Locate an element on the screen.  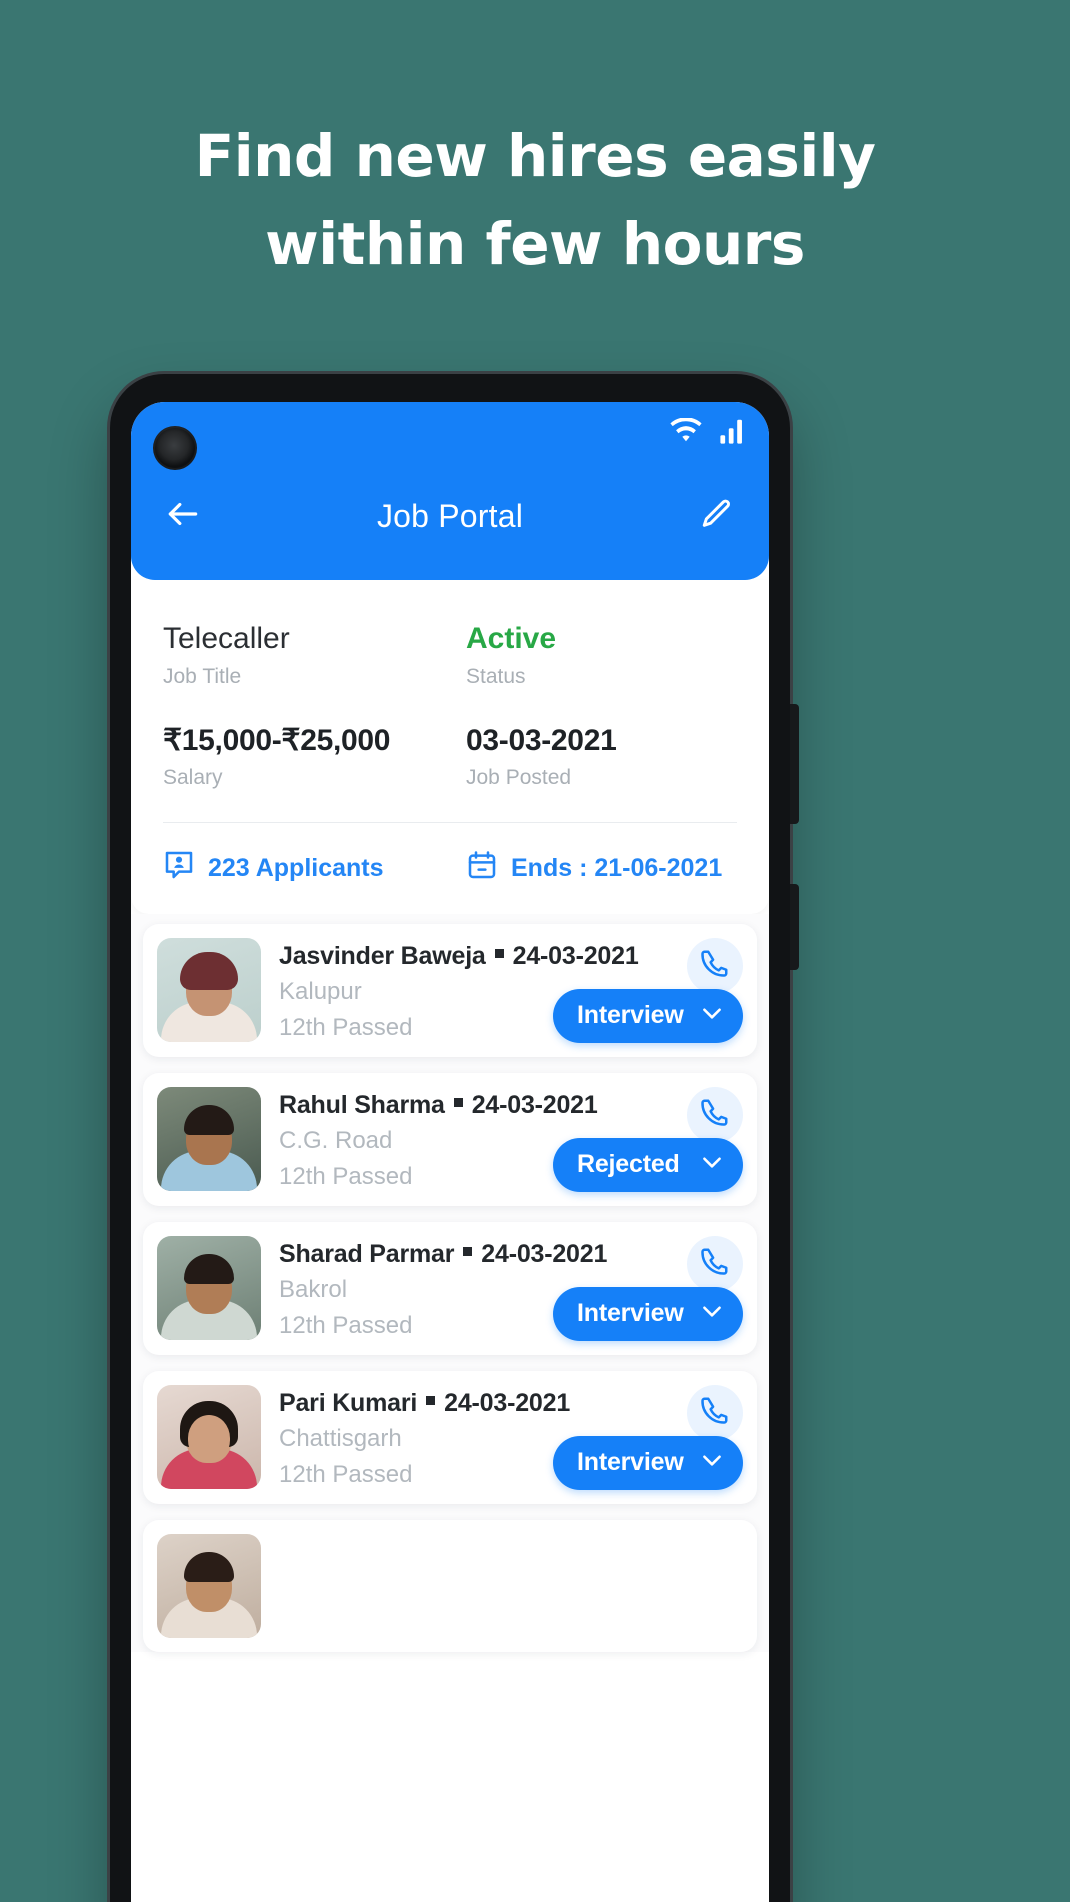
job-status-label: Status is located at coordinates (496, 676).